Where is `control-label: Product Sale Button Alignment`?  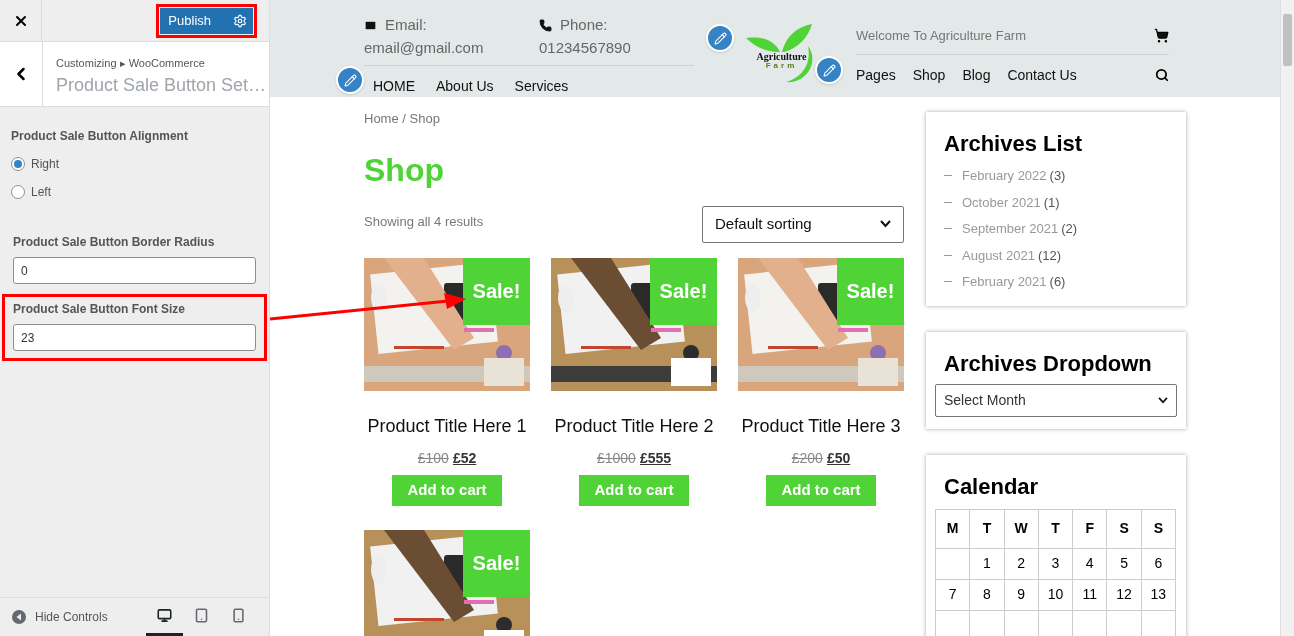
control-label: Product Sale Button Alignment is located at coordinates (100, 136).